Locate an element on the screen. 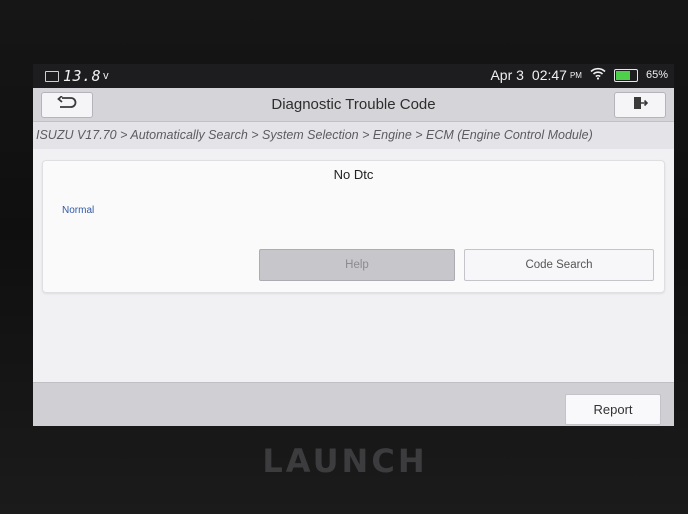 The height and width of the screenshot is (514, 688). help-button: Help is located at coordinates (357, 265).